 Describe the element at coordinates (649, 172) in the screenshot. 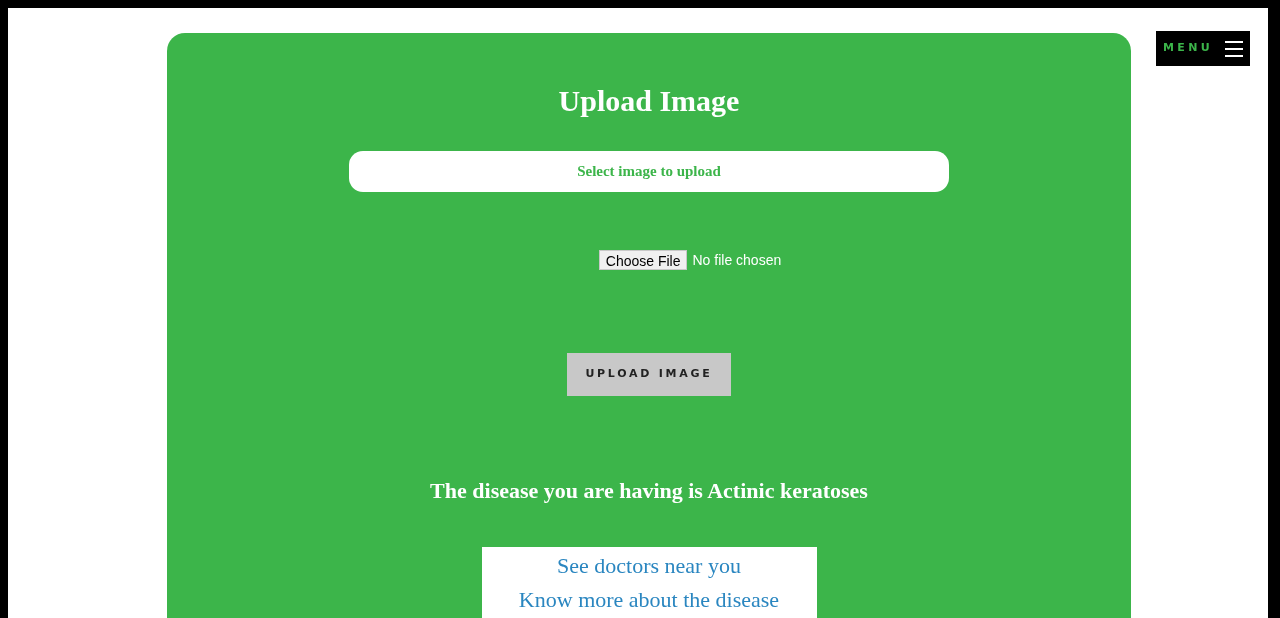

I see `select-image-label: Select image to upload` at that location.